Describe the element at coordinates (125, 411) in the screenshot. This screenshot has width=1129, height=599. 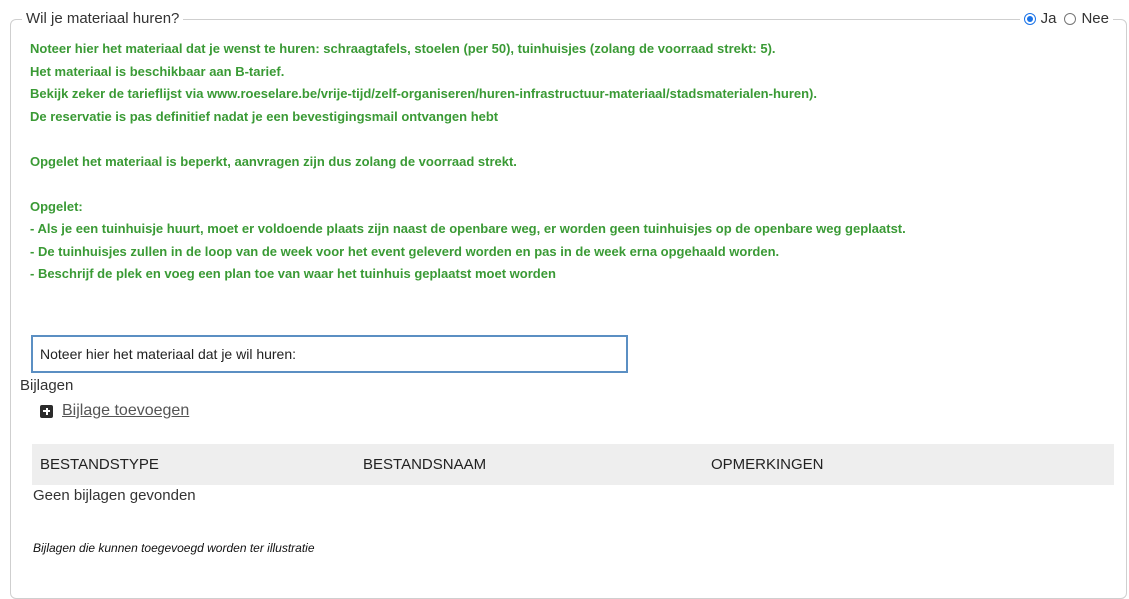
I see `add-attachment-label: Bijlage toevoegen` at that location.